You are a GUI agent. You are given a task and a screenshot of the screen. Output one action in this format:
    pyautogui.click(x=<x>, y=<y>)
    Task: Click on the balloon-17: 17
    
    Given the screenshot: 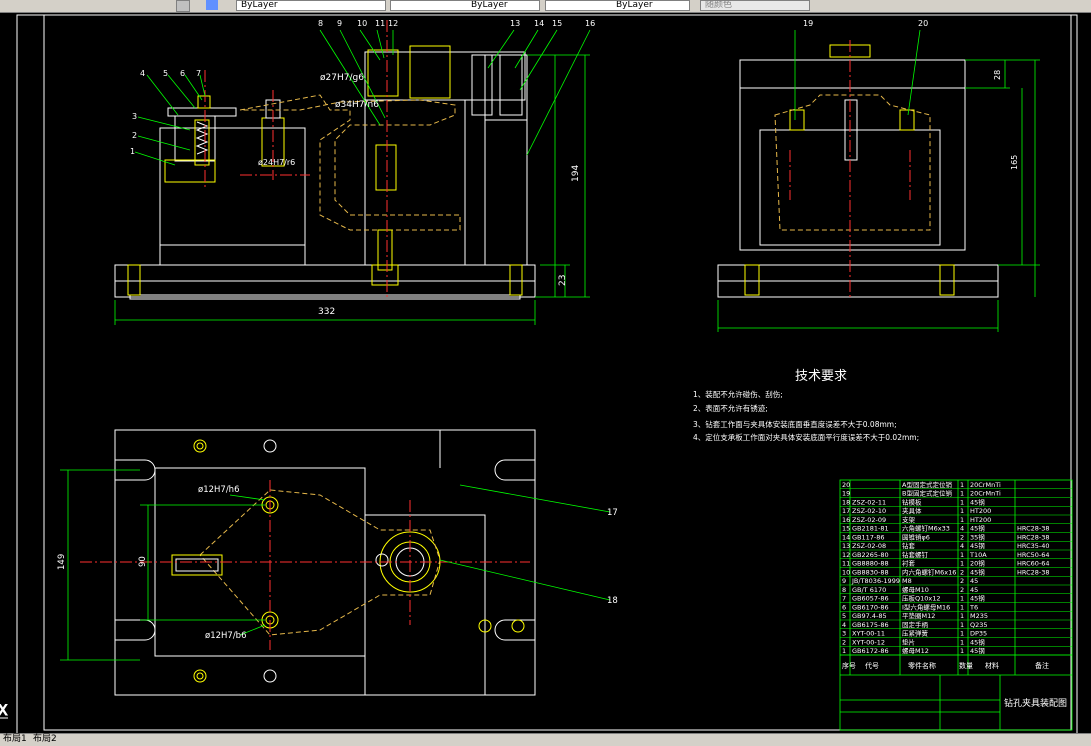 What is the action you would take?
    pyautogui.click(x=612, y=513)
    